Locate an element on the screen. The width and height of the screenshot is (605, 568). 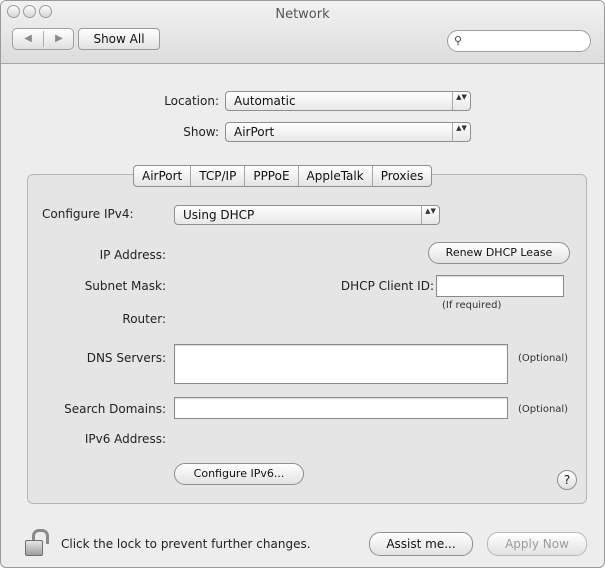
network-tabs: AirPort TCP/IP PPPoE AppleTalk Proxies is located at coordinates (283, 176).